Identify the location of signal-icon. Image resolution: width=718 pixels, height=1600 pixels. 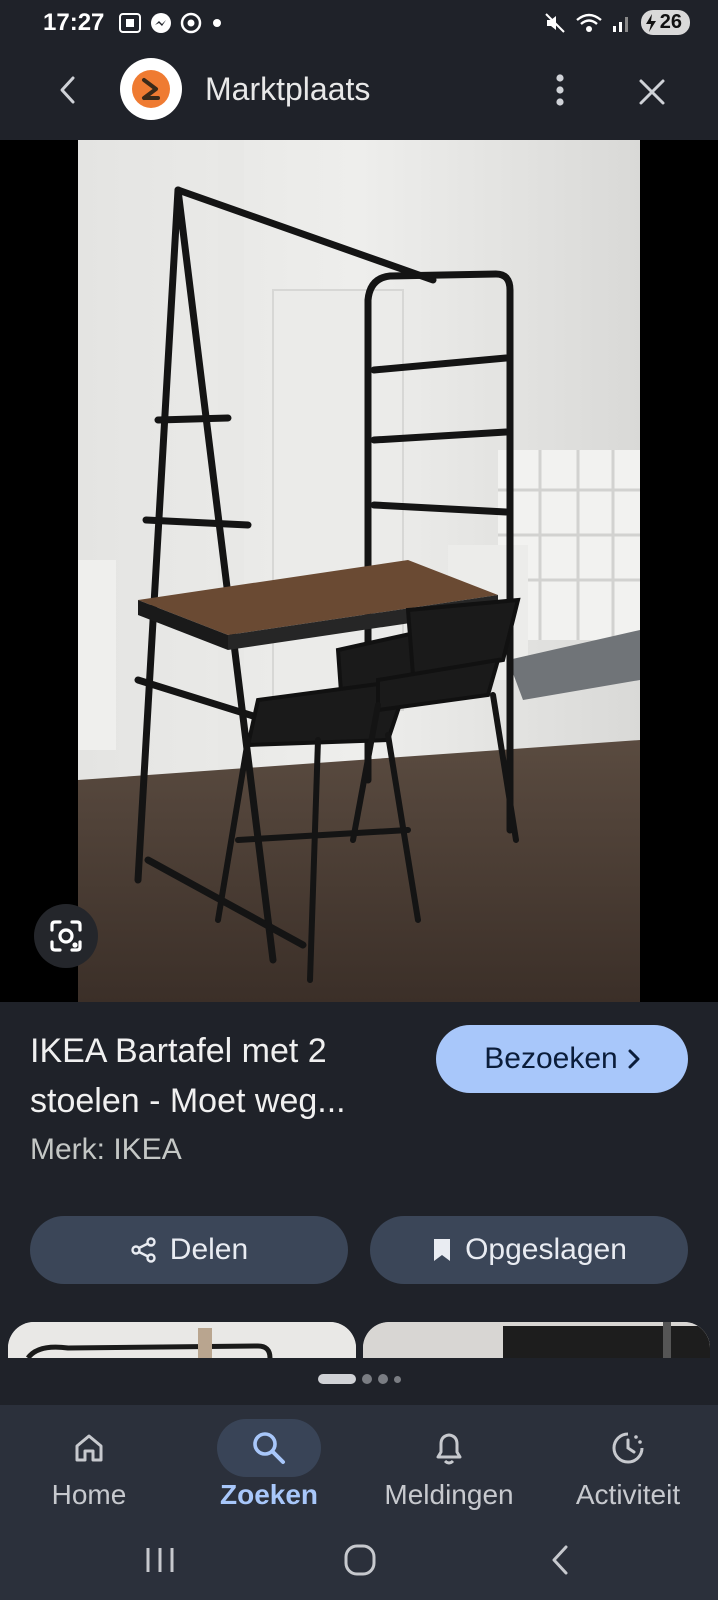
(620, 24).